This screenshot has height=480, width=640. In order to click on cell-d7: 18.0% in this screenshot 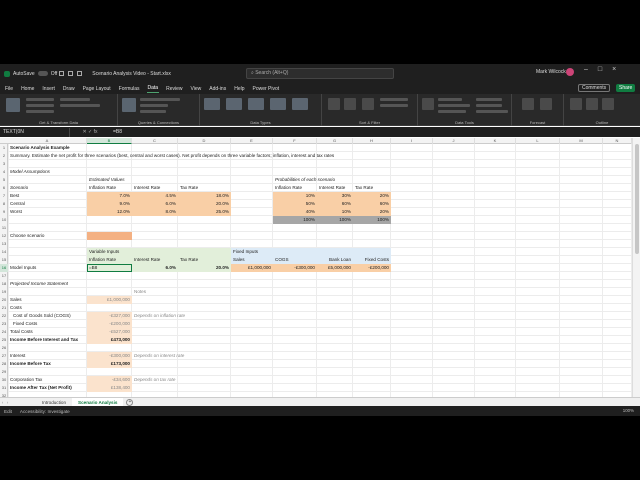, I will do `click(204, 196)`.